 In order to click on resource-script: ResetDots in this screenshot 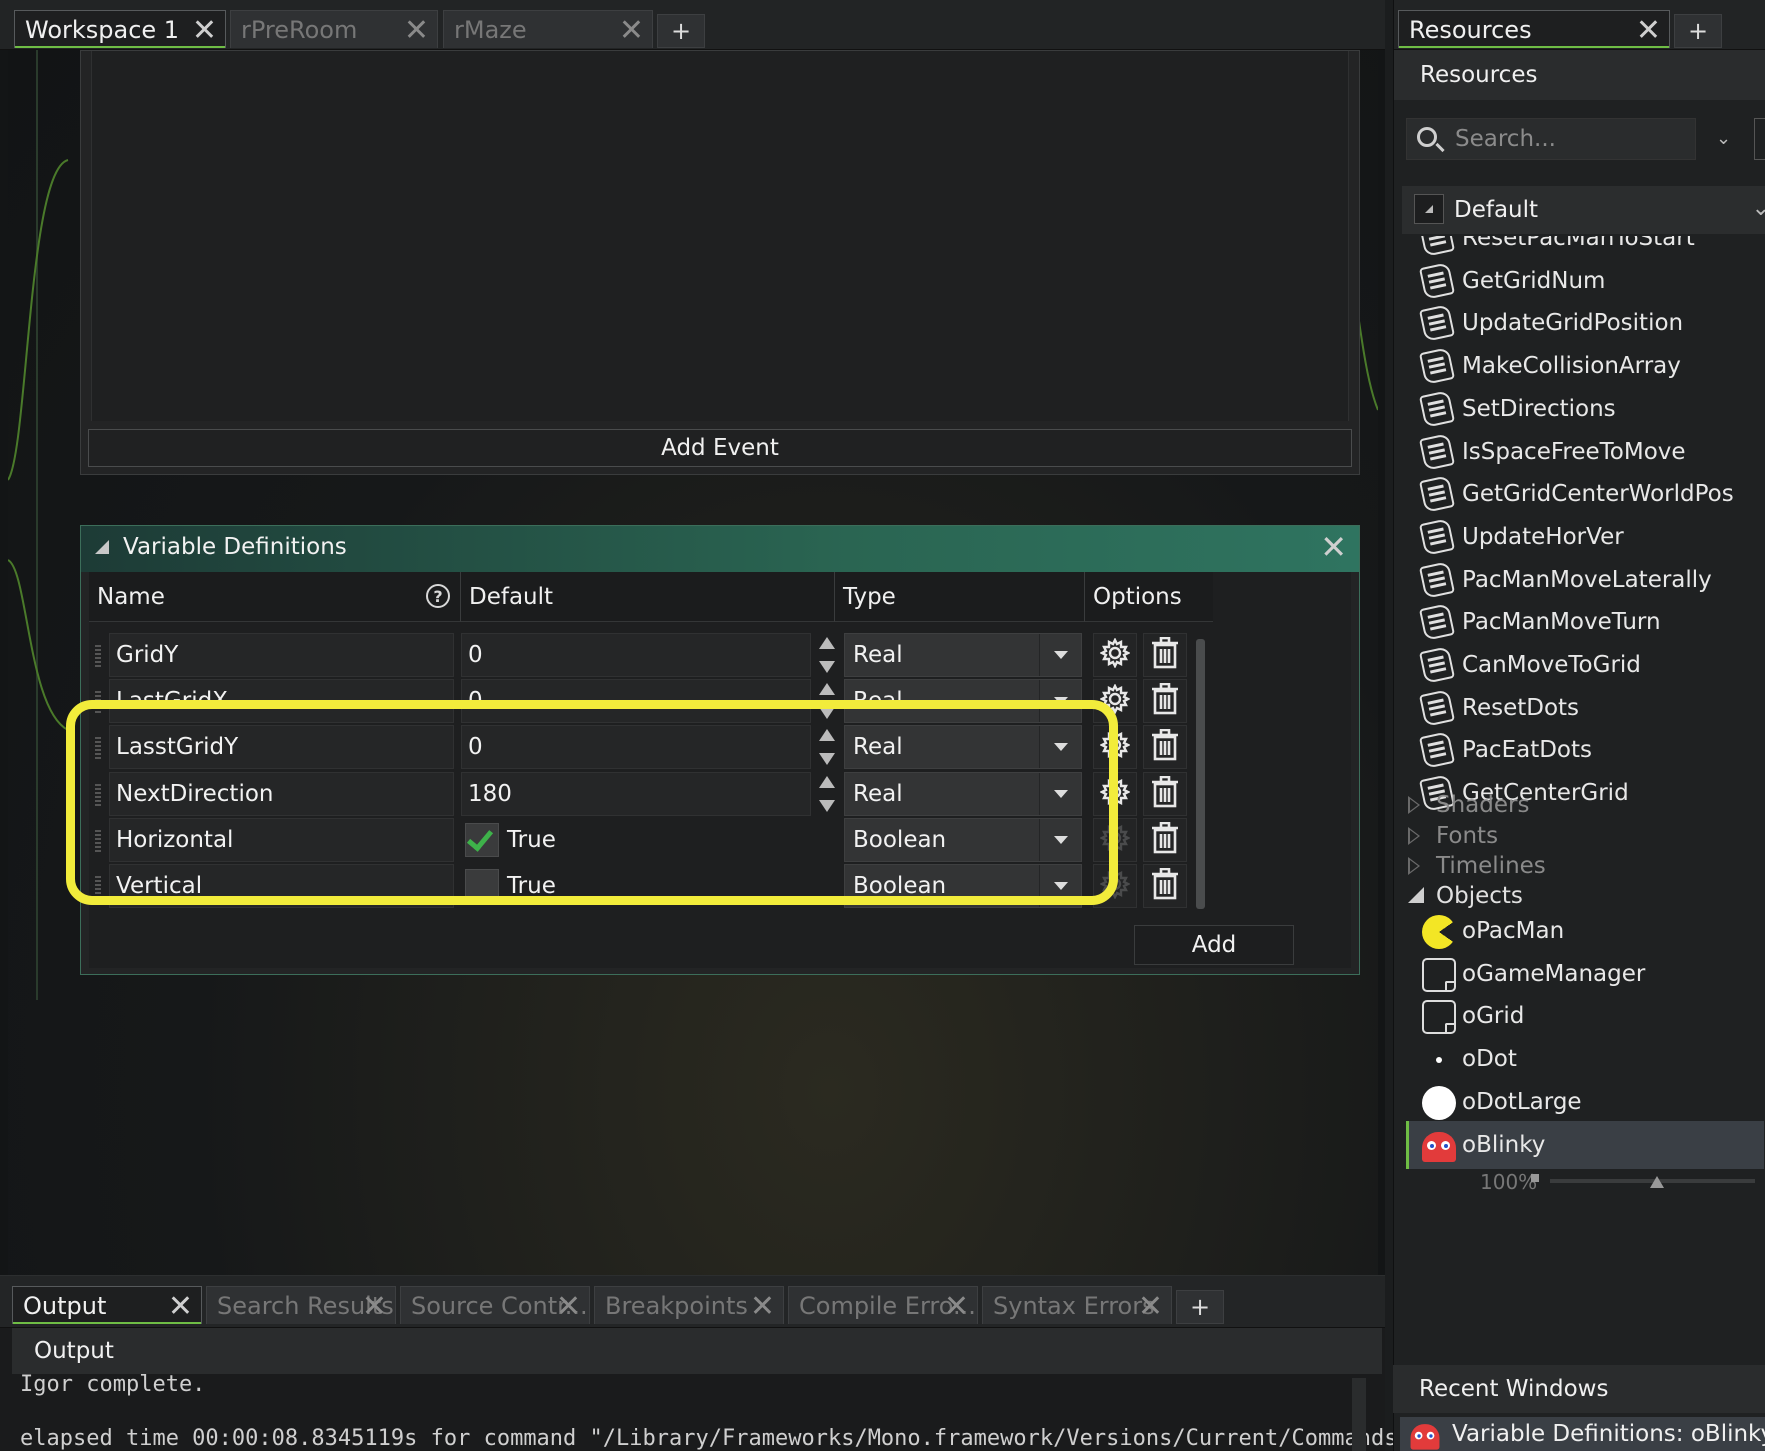, I will do `click(1499, 708)`.